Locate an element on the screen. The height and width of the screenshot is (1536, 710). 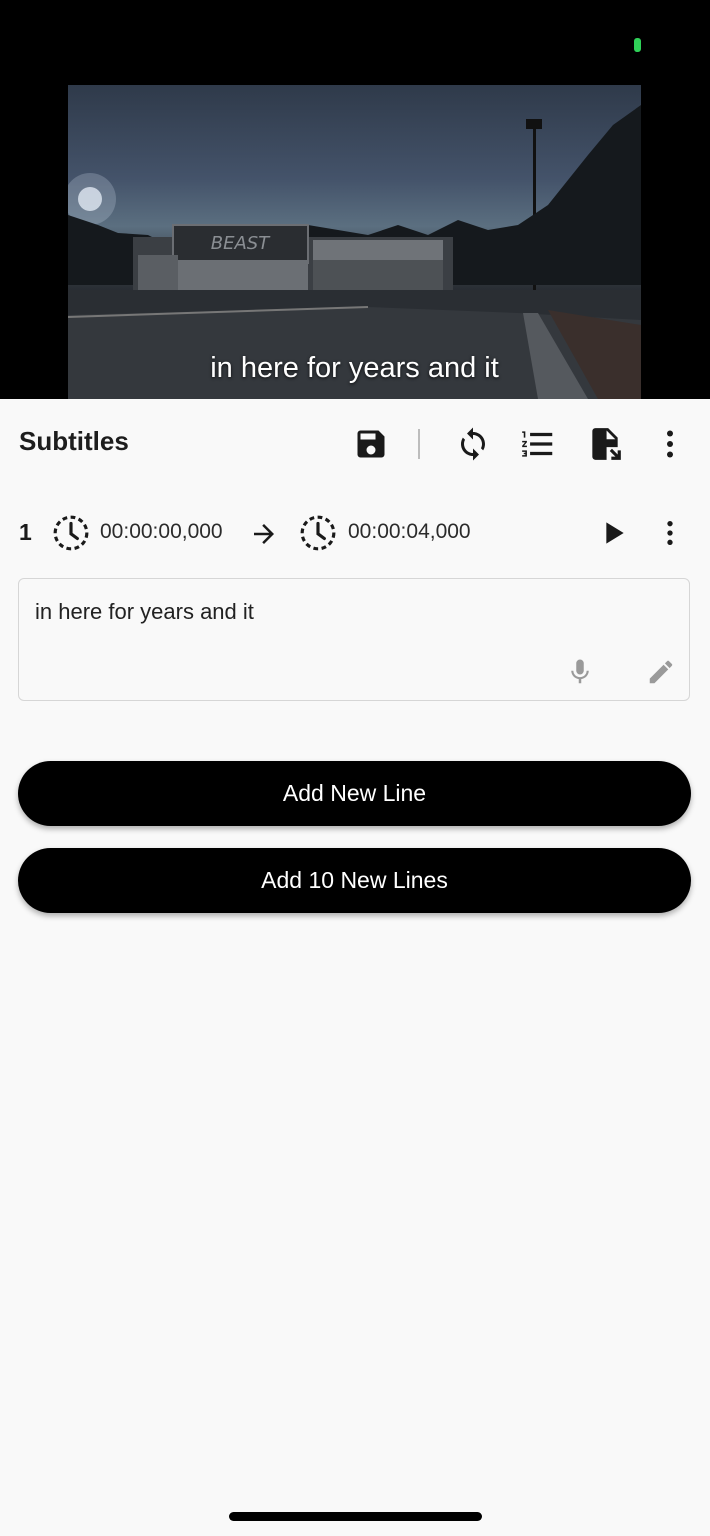
end-time-clock-icon is located at coordinates (318, 533).